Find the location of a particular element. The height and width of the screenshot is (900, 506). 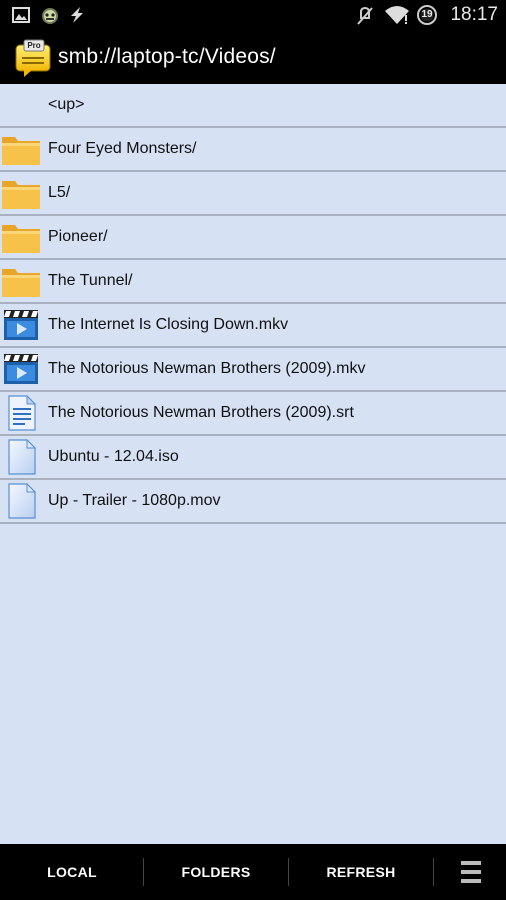

list-item-up: <up> is located at coordinates (253, 106).